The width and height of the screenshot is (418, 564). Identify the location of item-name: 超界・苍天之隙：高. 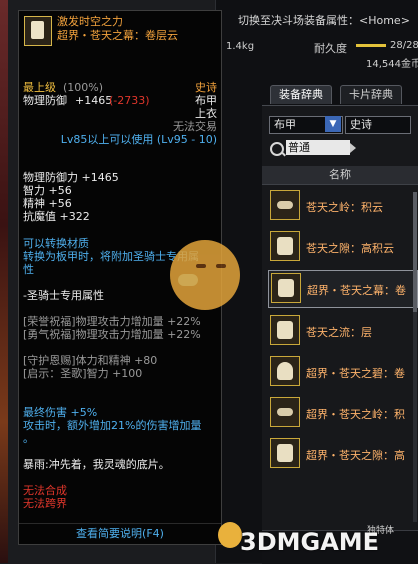
(355, 455).